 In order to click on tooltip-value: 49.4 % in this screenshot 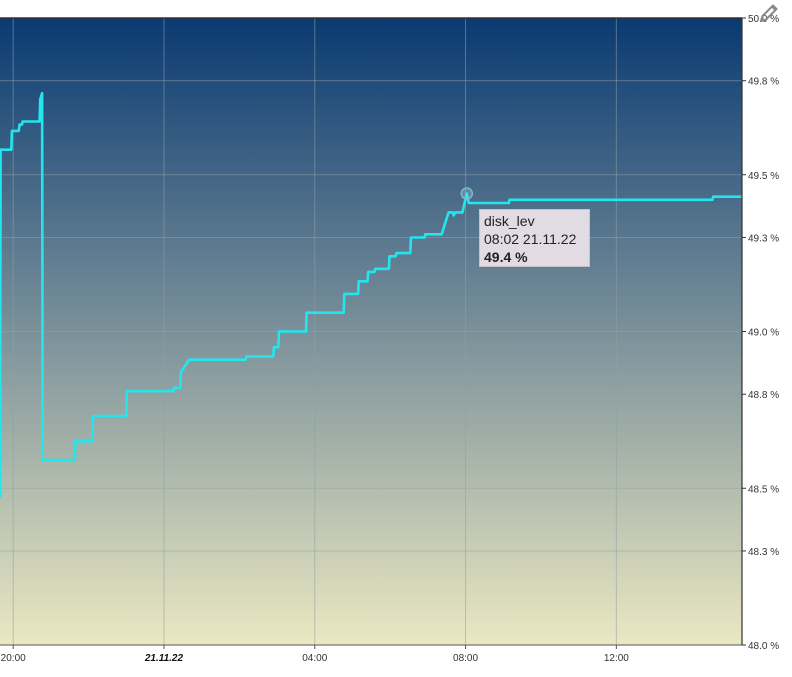, I will do `click(506, 257)`.